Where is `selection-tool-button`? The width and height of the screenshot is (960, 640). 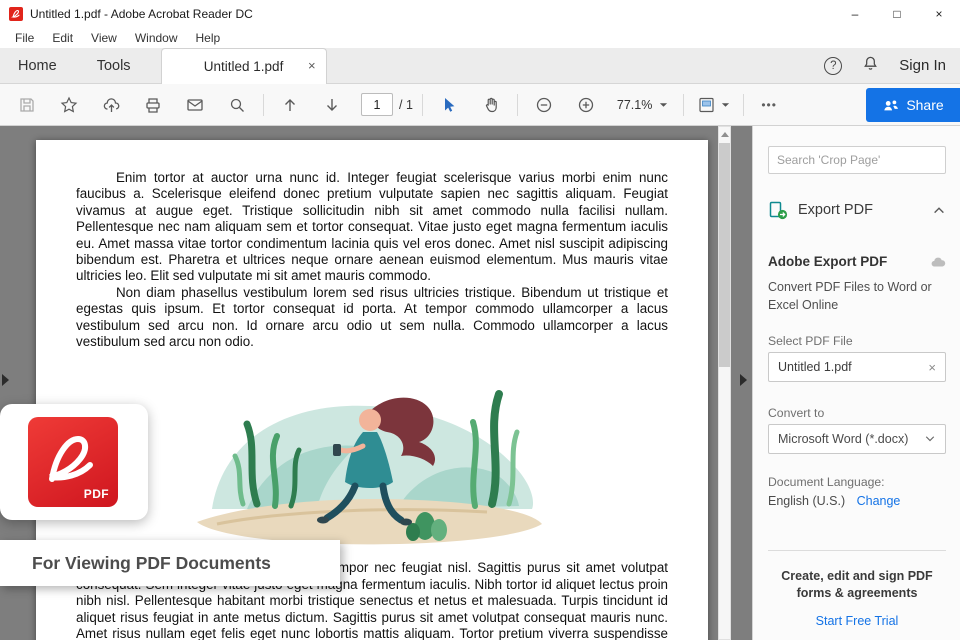
selection-tool-button is located at coordinates (449, 105).